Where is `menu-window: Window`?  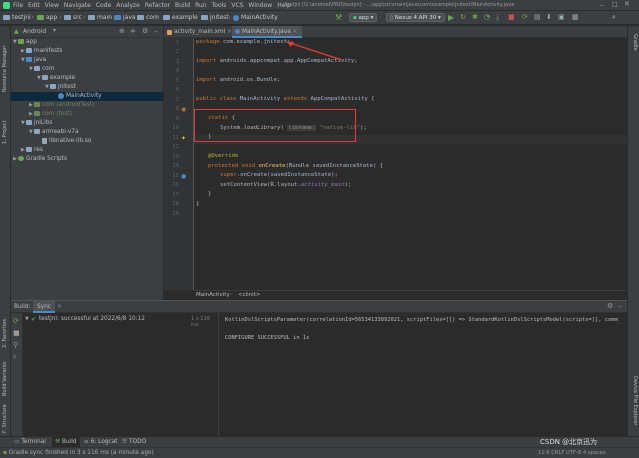
menu-window: Window is located at coordinates (261, 5).